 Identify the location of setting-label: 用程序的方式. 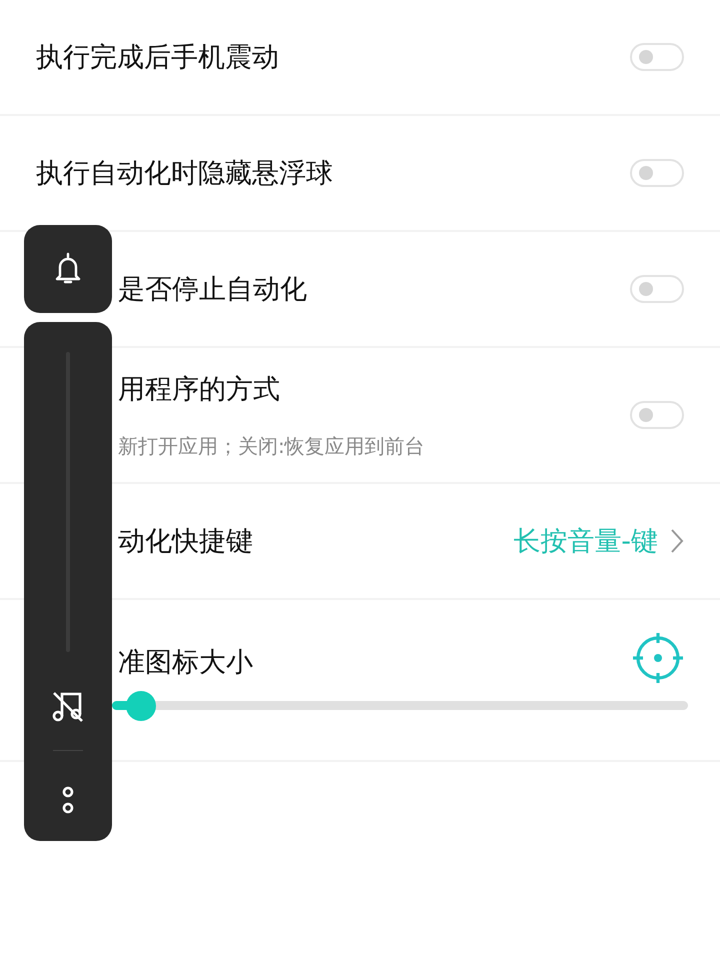
(199, 389).